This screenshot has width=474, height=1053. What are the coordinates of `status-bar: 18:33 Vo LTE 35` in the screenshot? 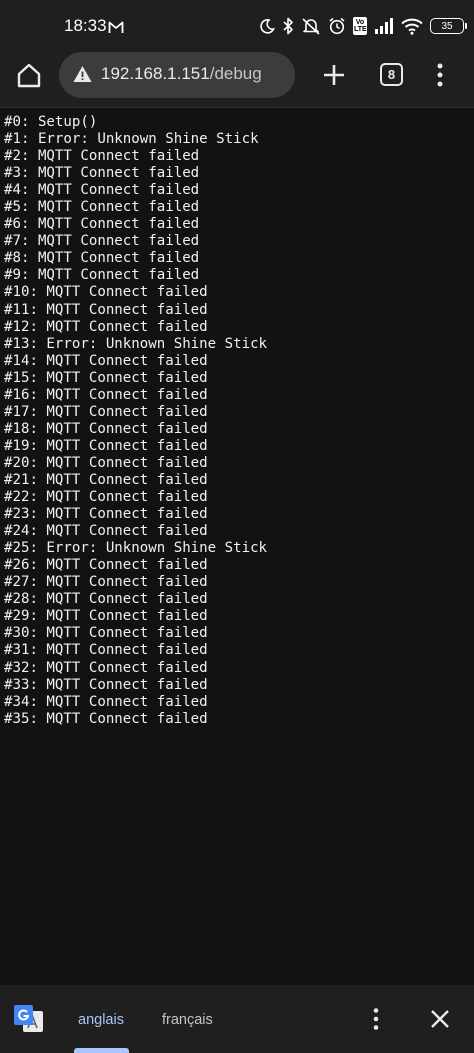 It's located at (237, 26).